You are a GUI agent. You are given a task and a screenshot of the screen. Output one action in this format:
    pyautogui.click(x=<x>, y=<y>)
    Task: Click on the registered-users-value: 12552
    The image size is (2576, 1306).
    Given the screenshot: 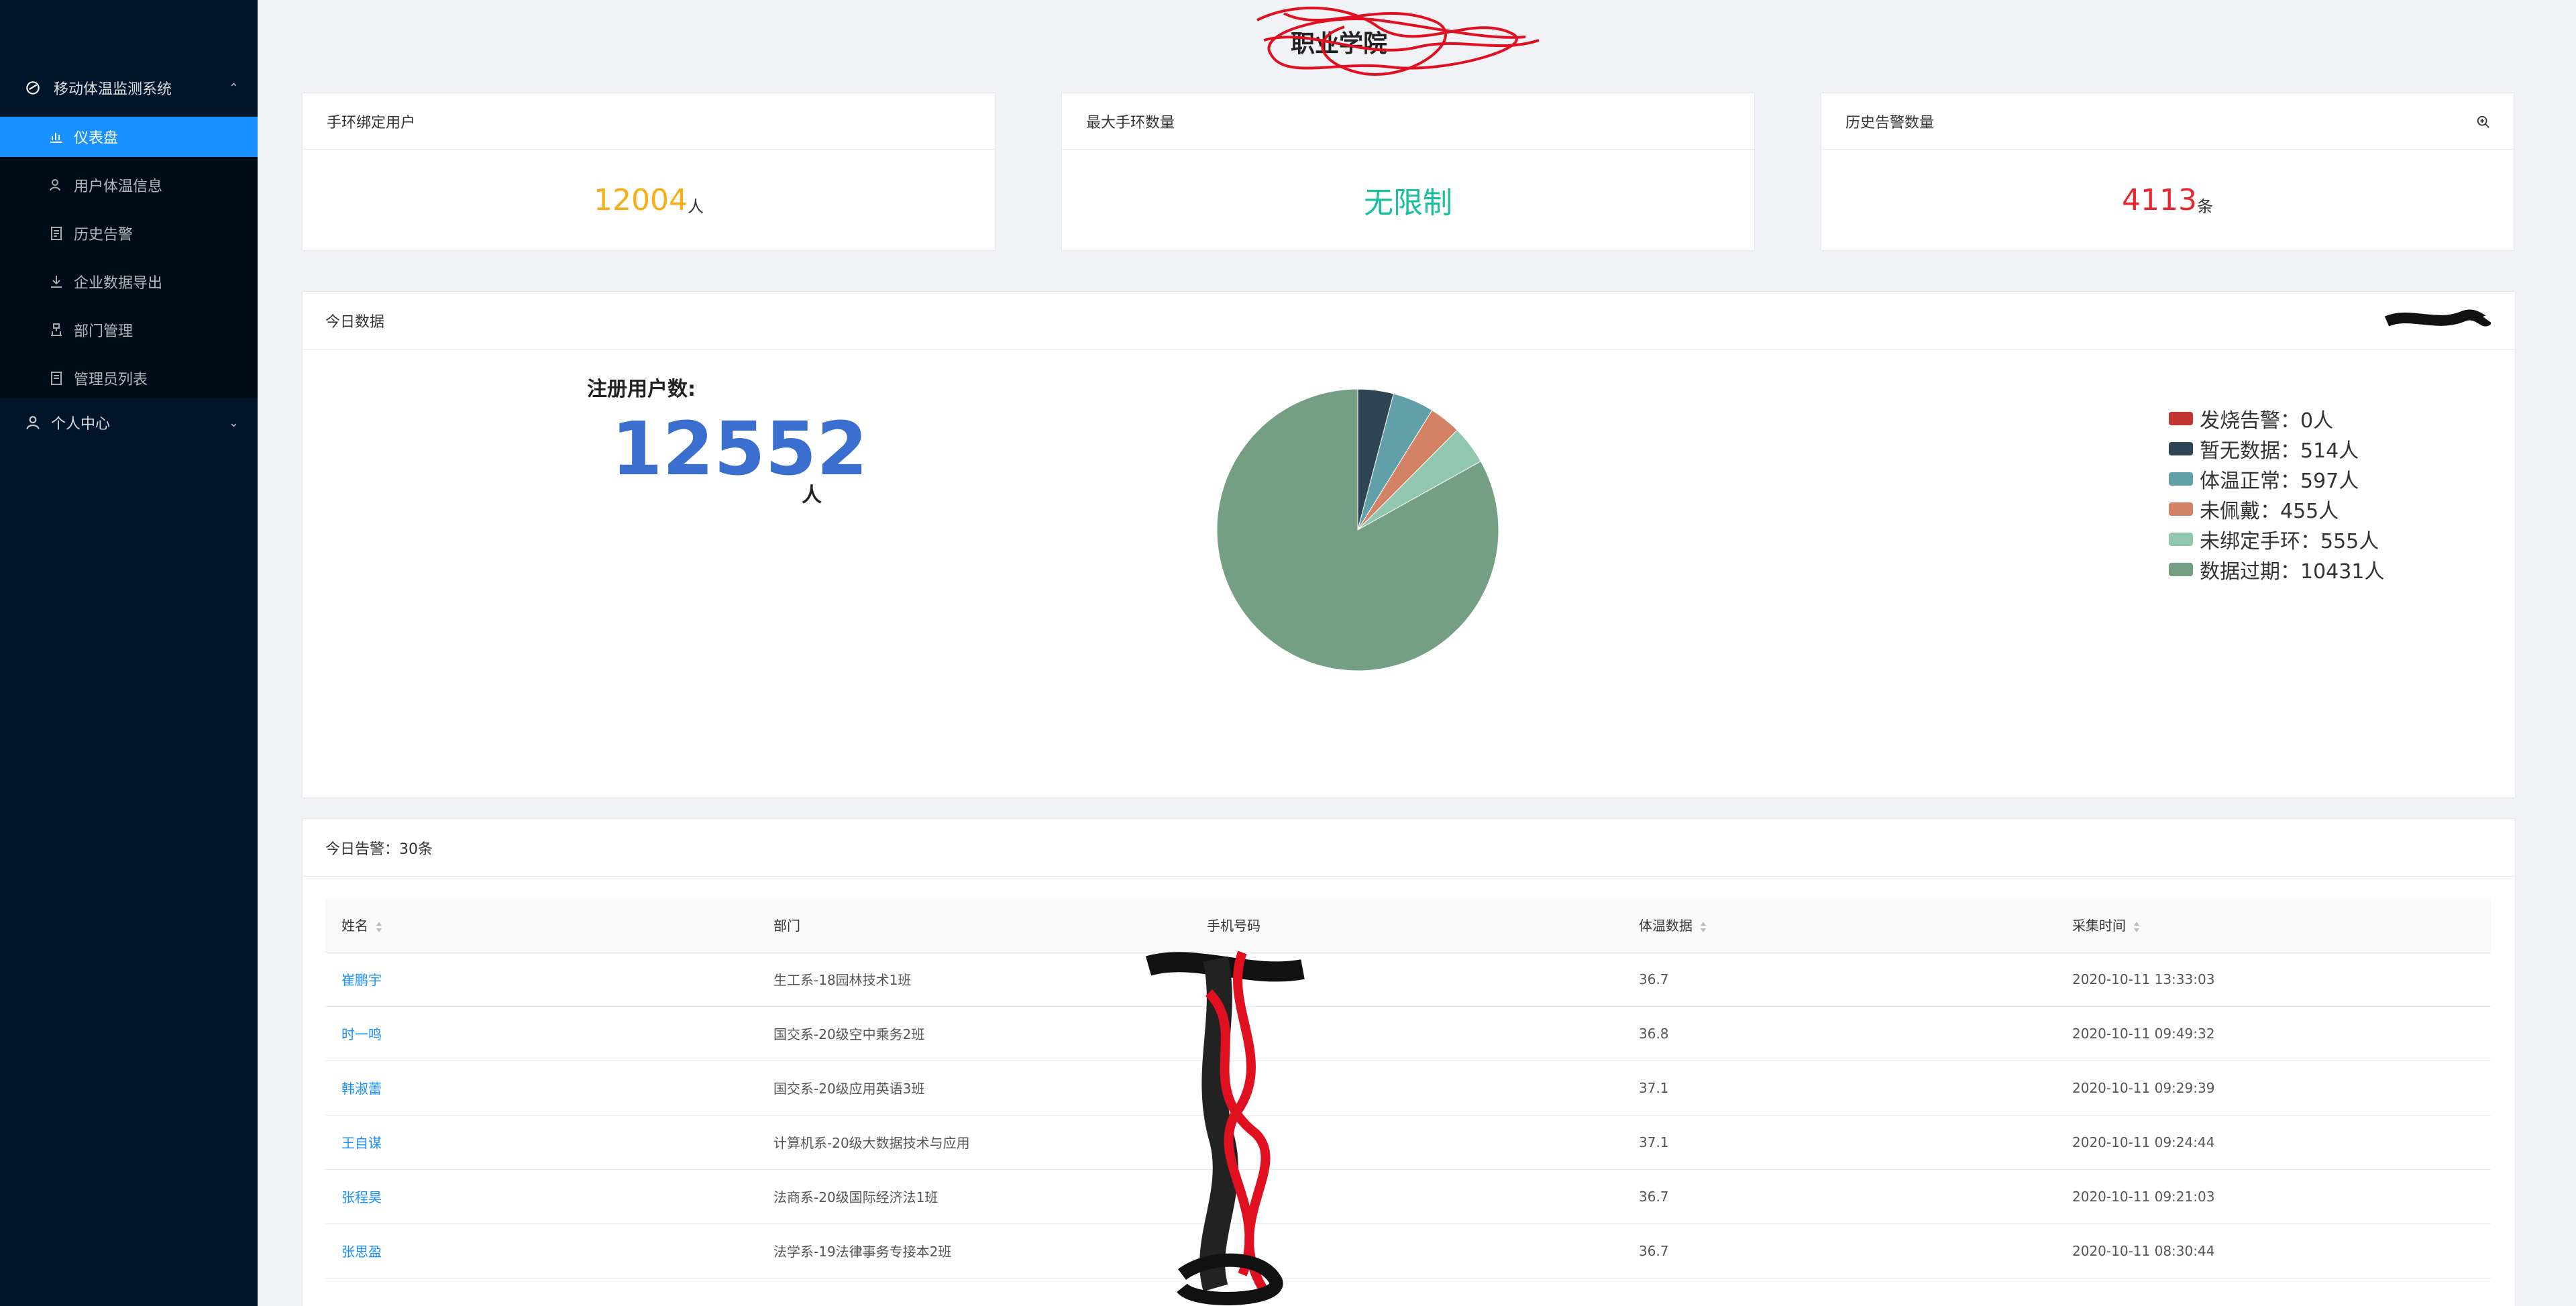 What is the action you would take?
    pyautogui.click(x=739, y=449)
    